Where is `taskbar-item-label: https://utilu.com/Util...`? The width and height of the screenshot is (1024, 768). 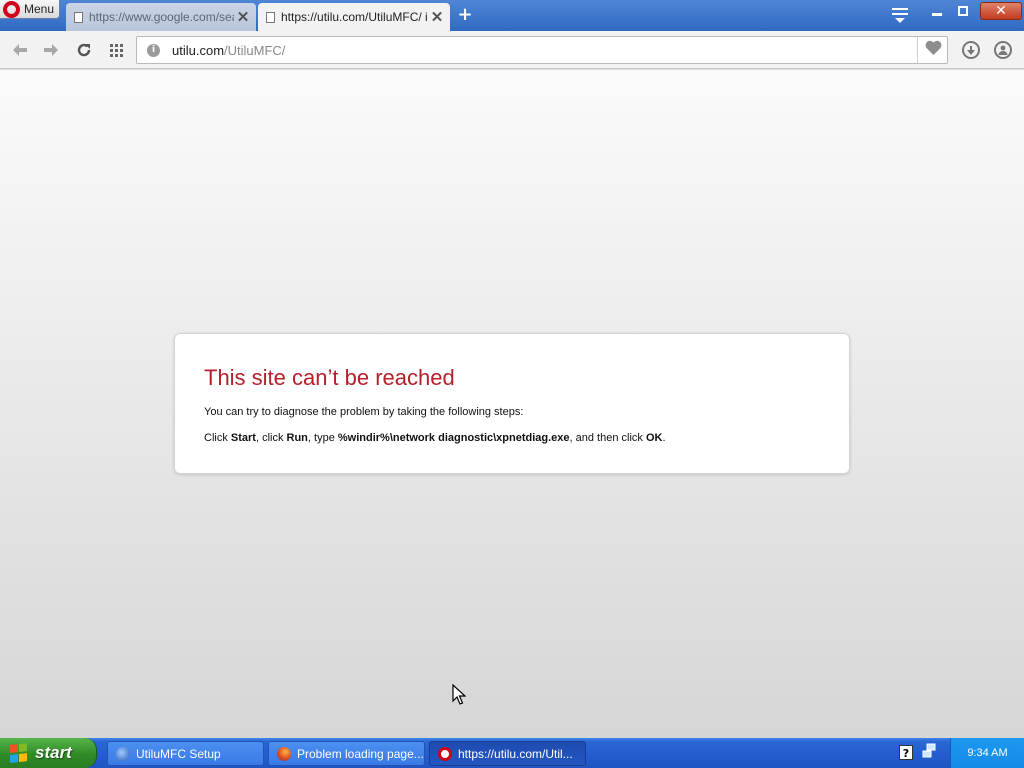 taskbar-item-label: https://utilu.com/Util... is located at coordinates (515, 753).